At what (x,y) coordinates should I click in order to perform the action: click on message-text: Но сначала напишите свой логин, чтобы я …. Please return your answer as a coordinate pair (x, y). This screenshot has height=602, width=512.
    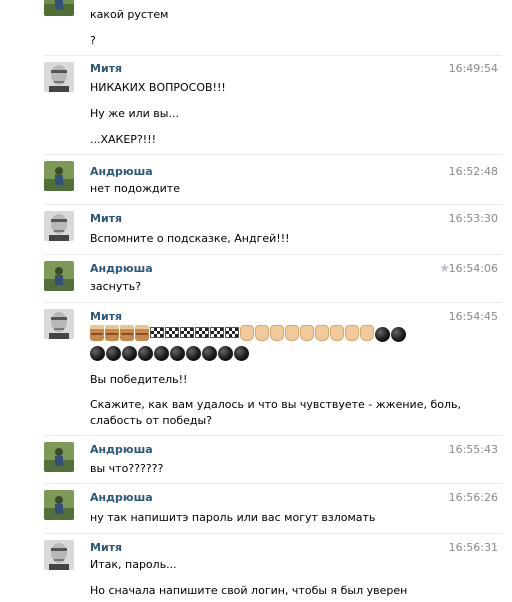
    Looking at the image, I should click on (249, 590).